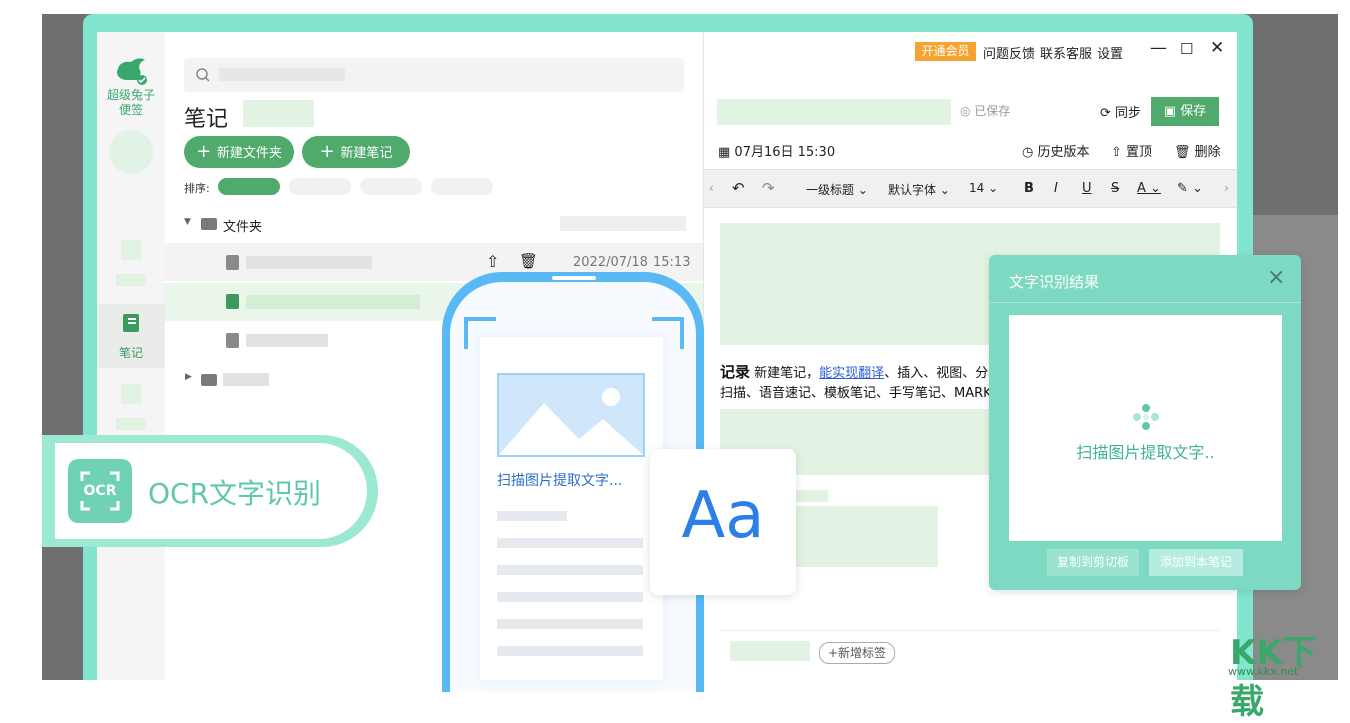 This screenshot has height=723, width=1350. What do you see at coordinates (1054, 282) in the screenshot?
I see `dialog-title: 文字识别结果` at bounding box center [1054, 282].